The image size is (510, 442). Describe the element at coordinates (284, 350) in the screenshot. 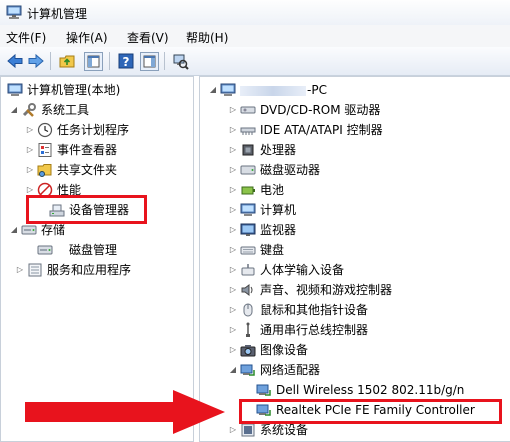

I see `tree-label: 图像设备` at that location.